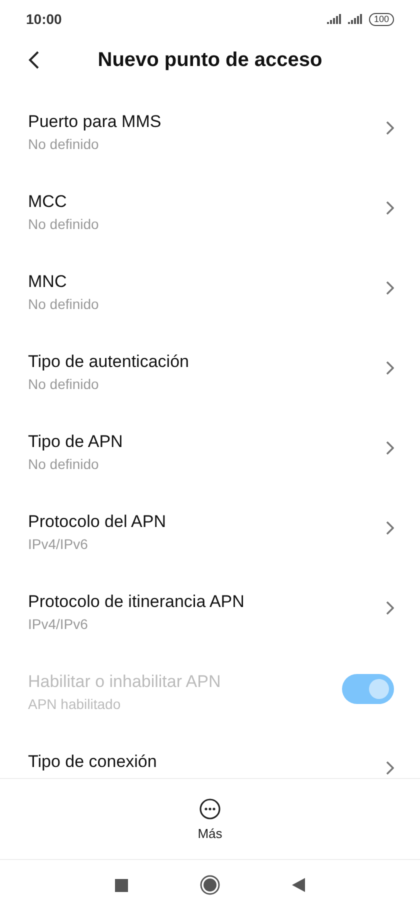  What do you see at coordinates (210, 809) in the screenshot?
I see `more-icon` at bounding box center [210, 809].